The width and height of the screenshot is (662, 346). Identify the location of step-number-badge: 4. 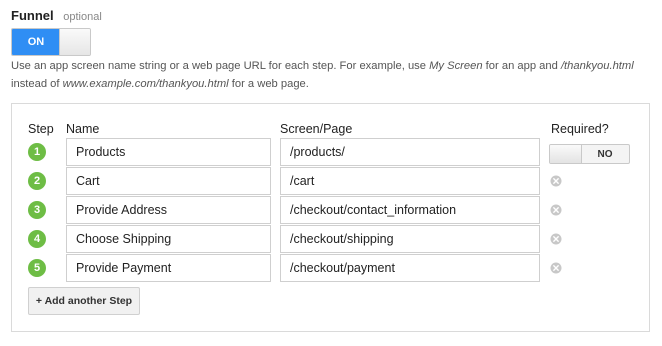
(37, 239).